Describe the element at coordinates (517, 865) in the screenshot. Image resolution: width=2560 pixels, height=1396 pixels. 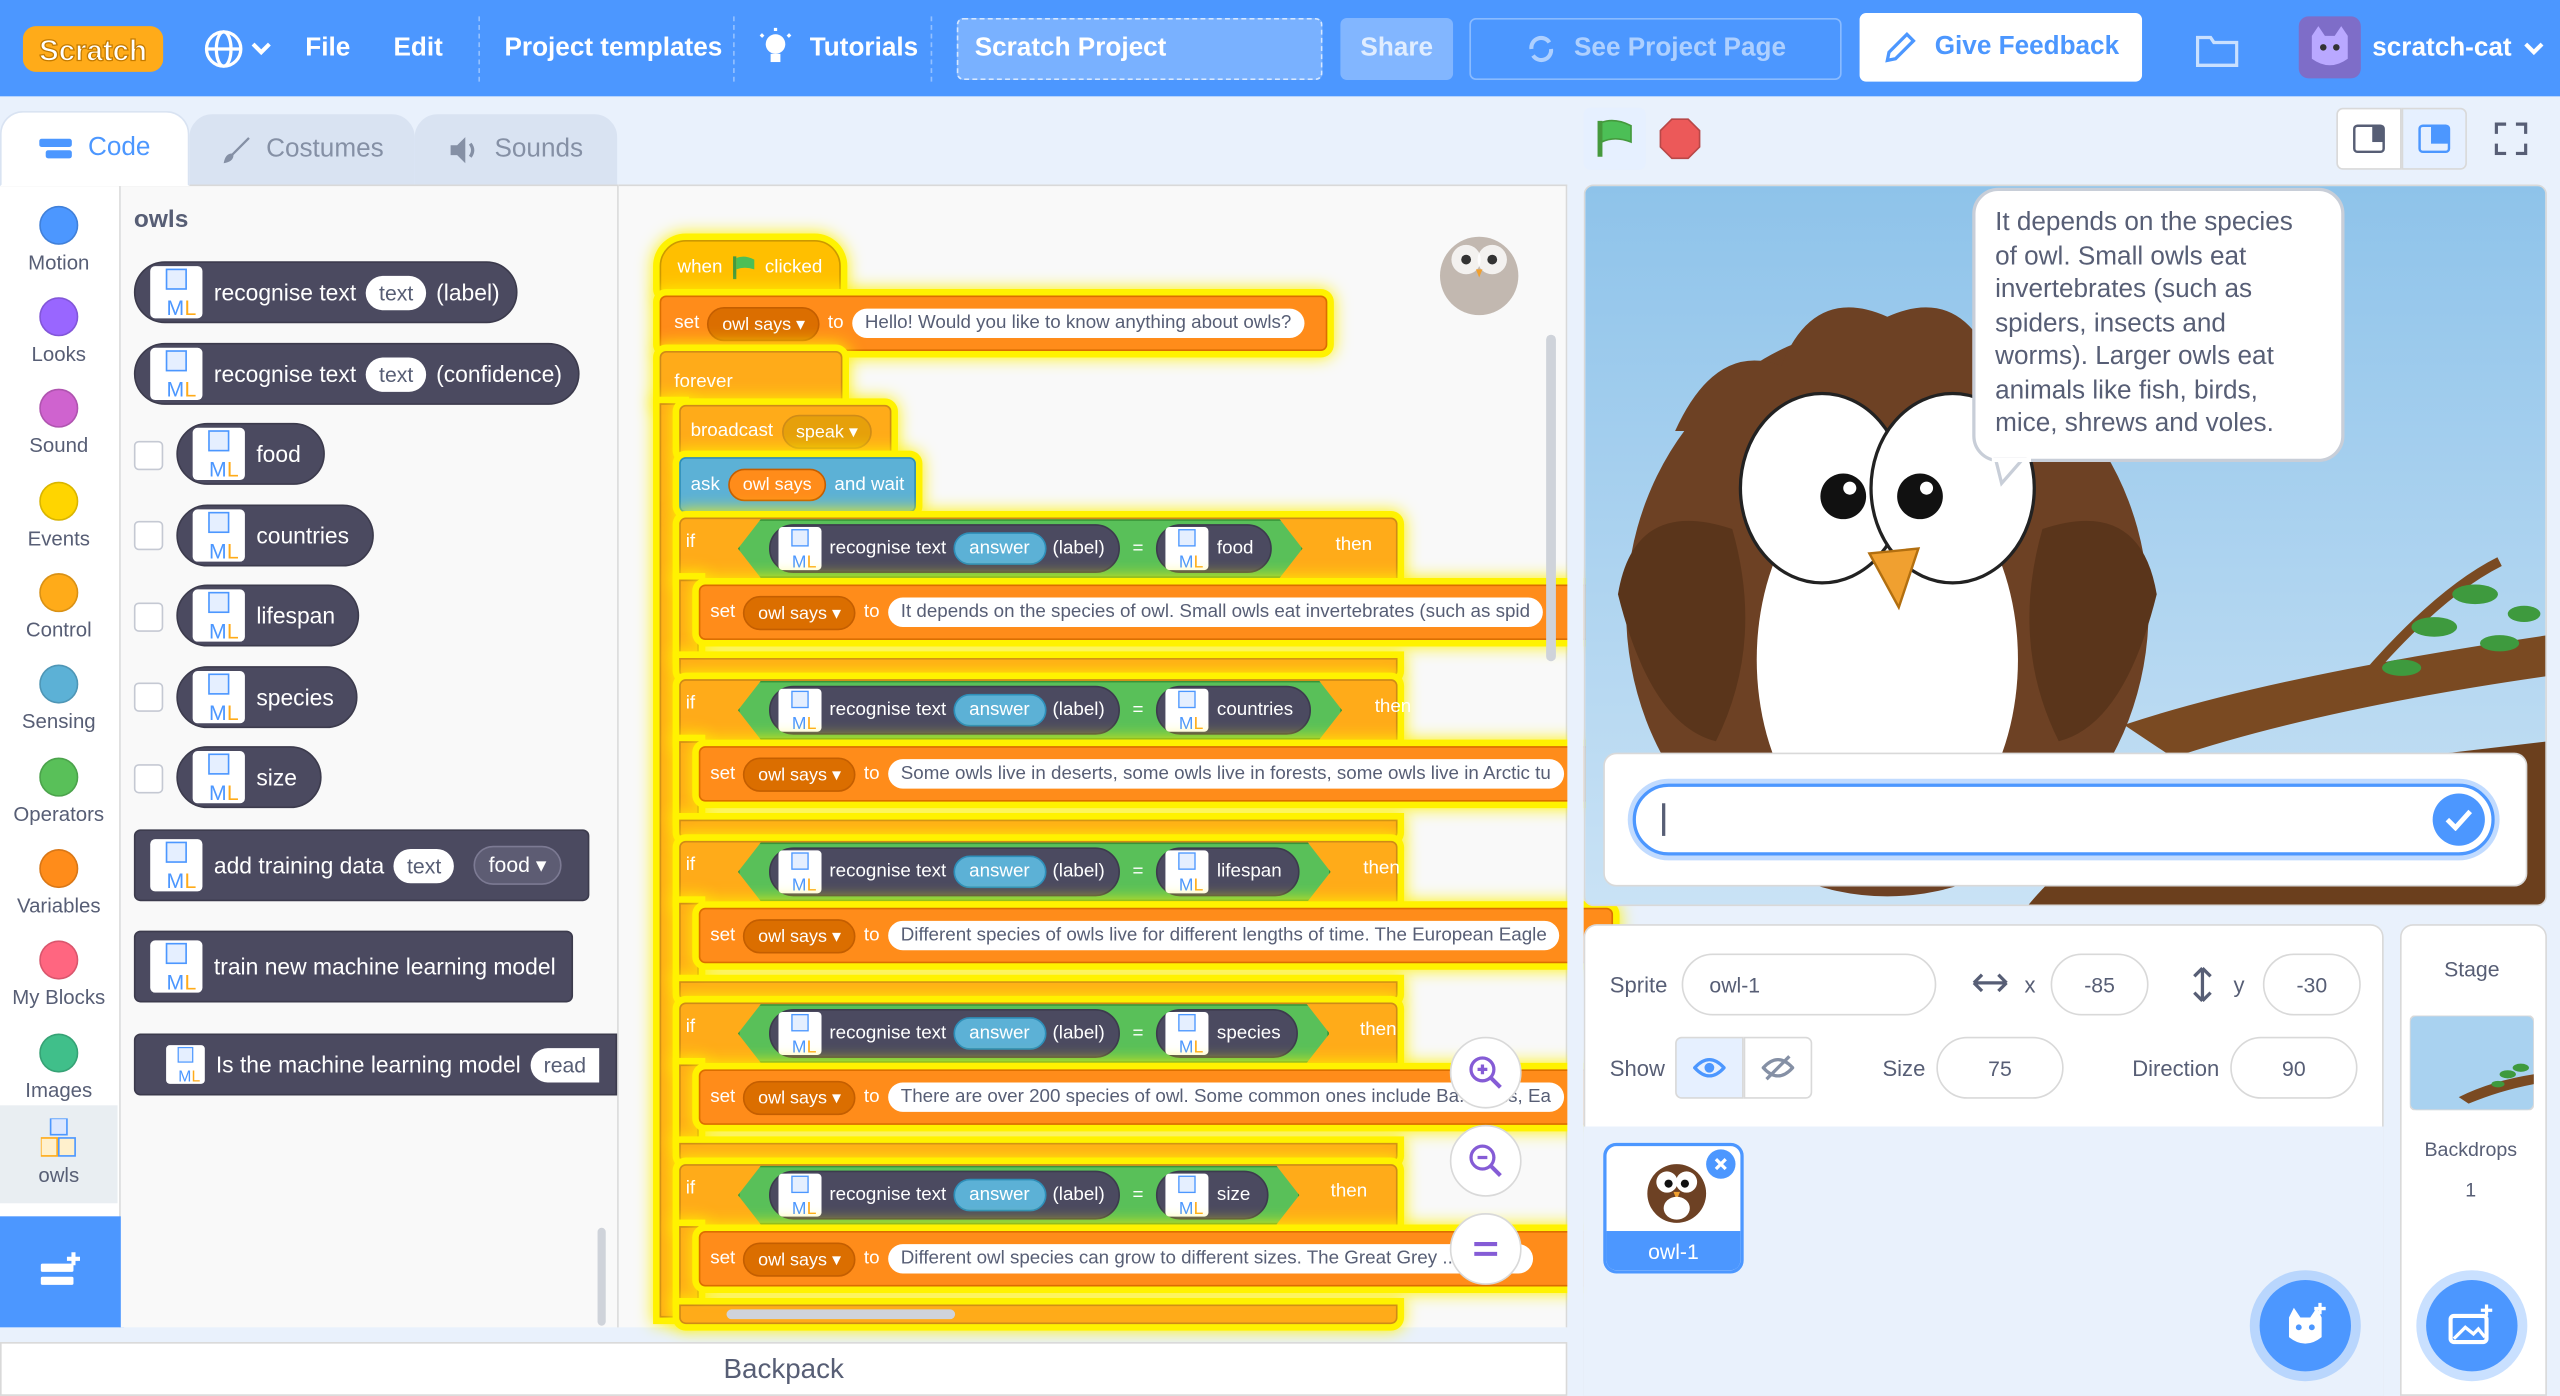
I see `label-dropdown: food ▾` at that location.